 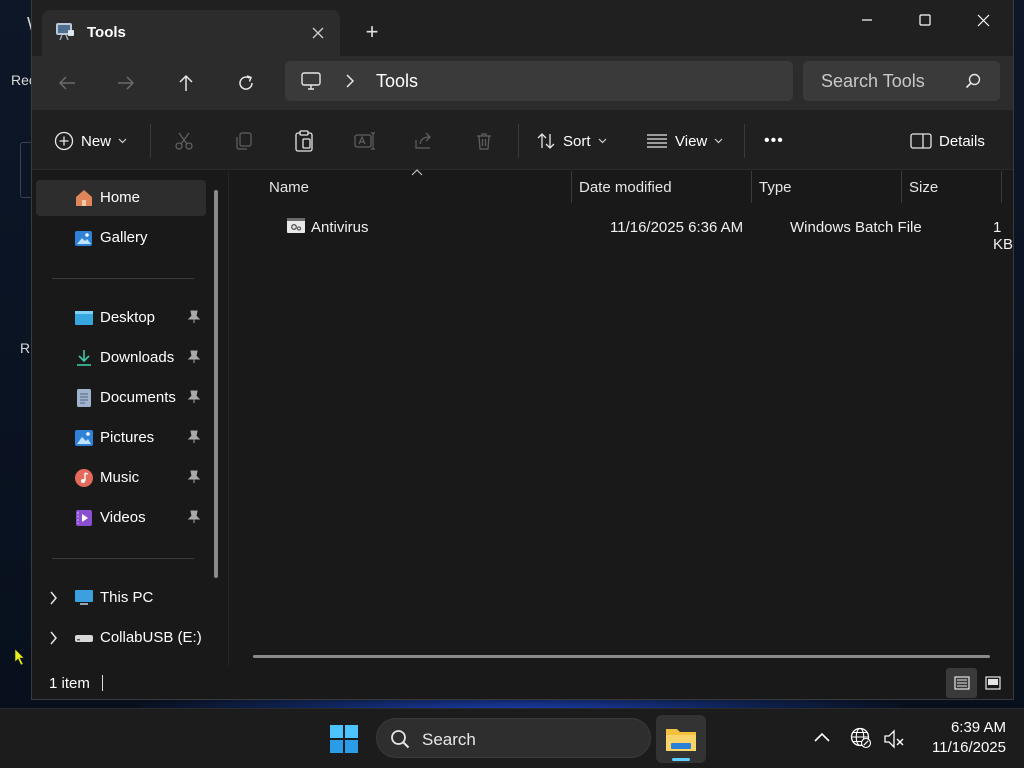 I want to click on new-tab-button: +, so click(x=372, y=32).